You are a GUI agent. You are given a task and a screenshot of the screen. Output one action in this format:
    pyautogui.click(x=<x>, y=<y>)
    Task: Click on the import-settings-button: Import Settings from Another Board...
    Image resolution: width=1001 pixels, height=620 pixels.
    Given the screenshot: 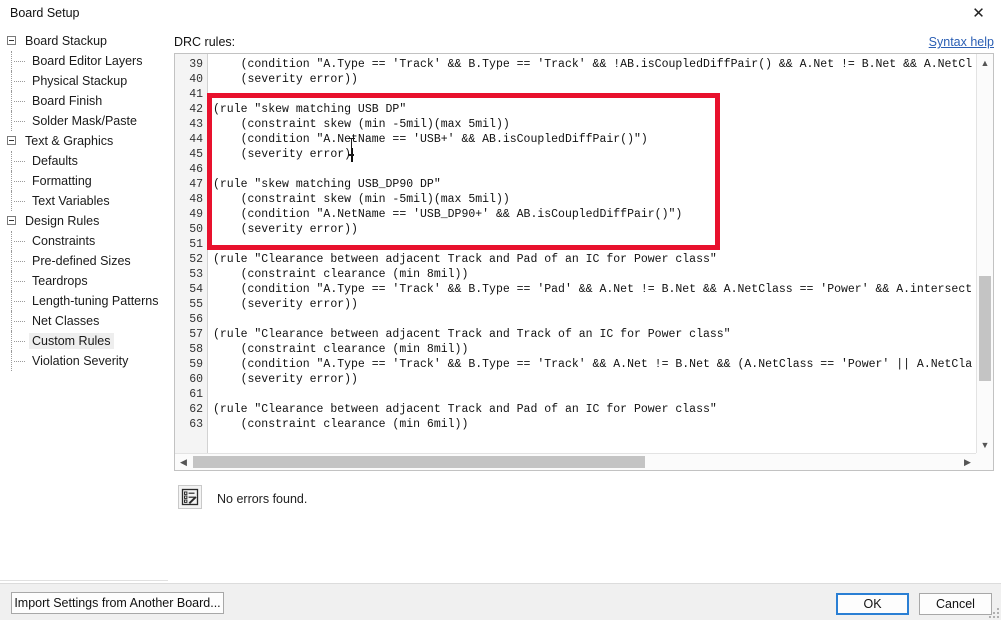 What is the action you would take?
    pyautogui.click(x=117, y=603)
    